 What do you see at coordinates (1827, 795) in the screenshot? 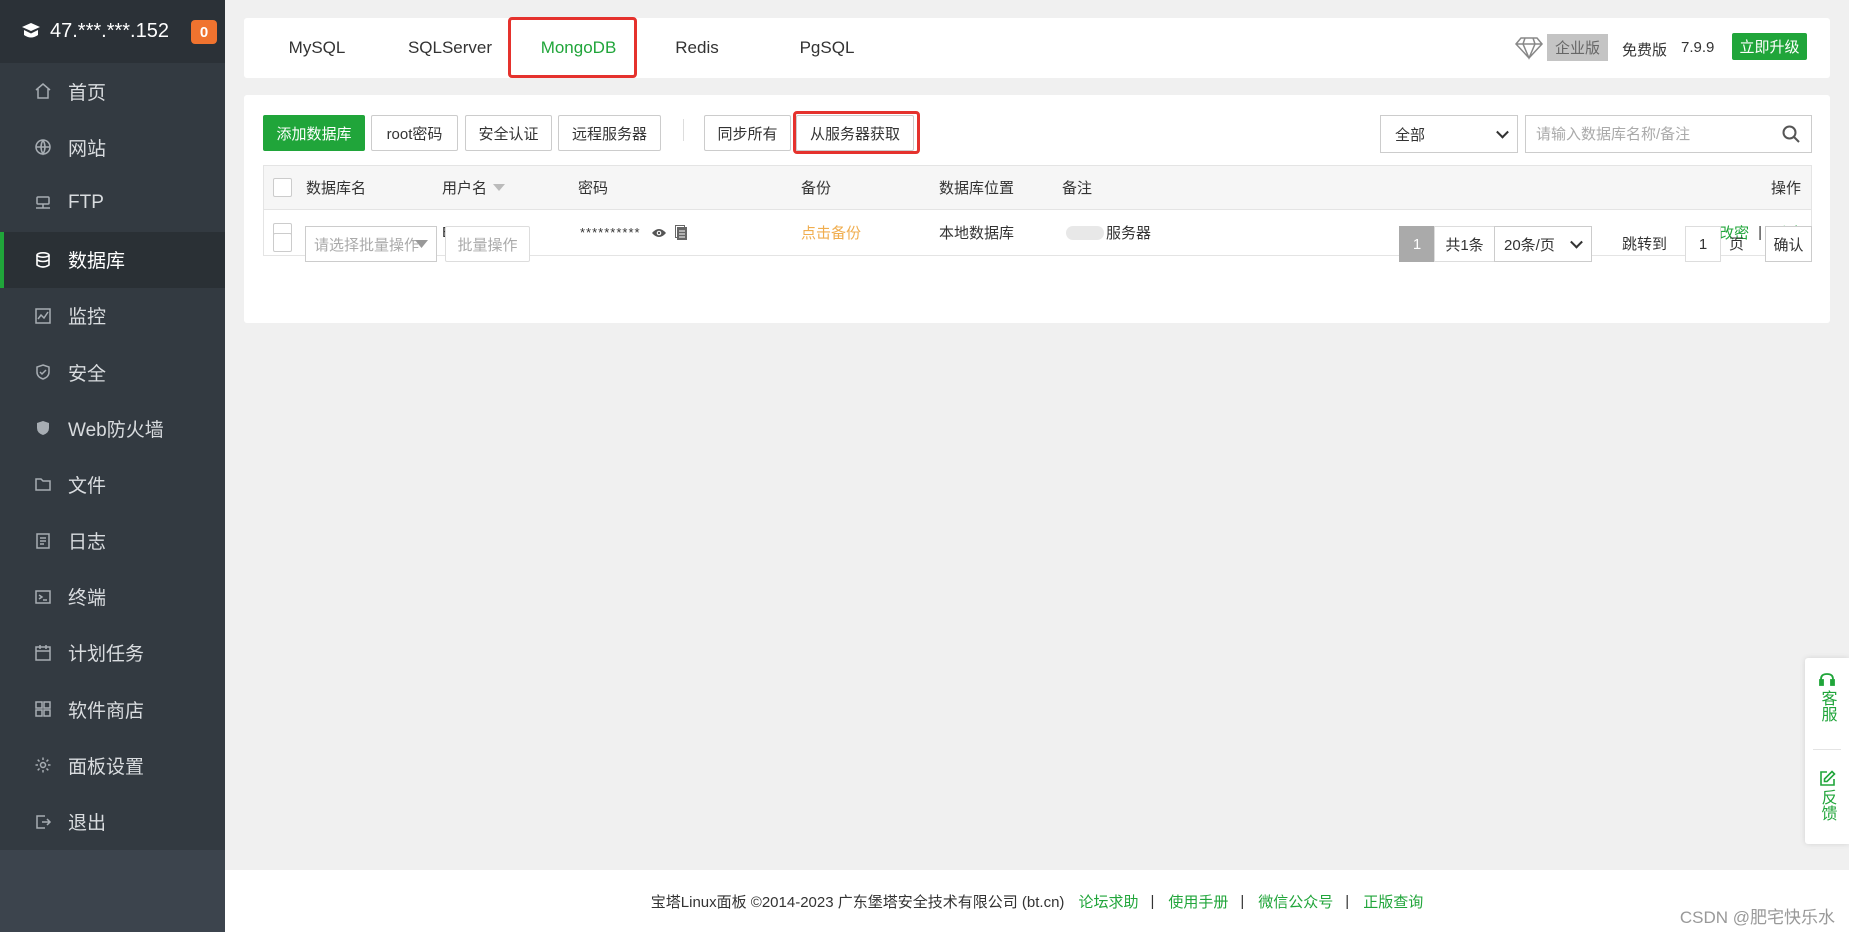
I see `feedback-button: 反馈` at bounding box center [1827, 795].